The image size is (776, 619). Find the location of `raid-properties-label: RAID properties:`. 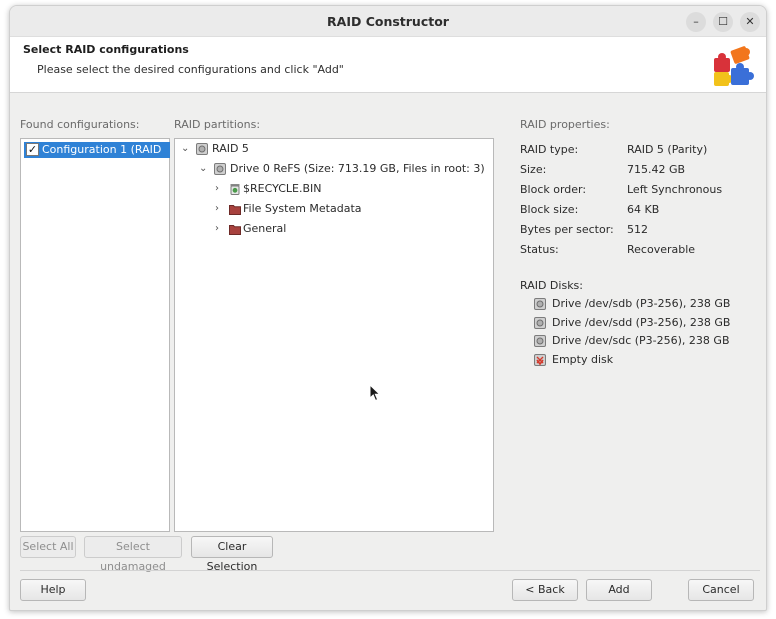

raid-properties-label: RAID properties: is located at coordinates (565, 124).